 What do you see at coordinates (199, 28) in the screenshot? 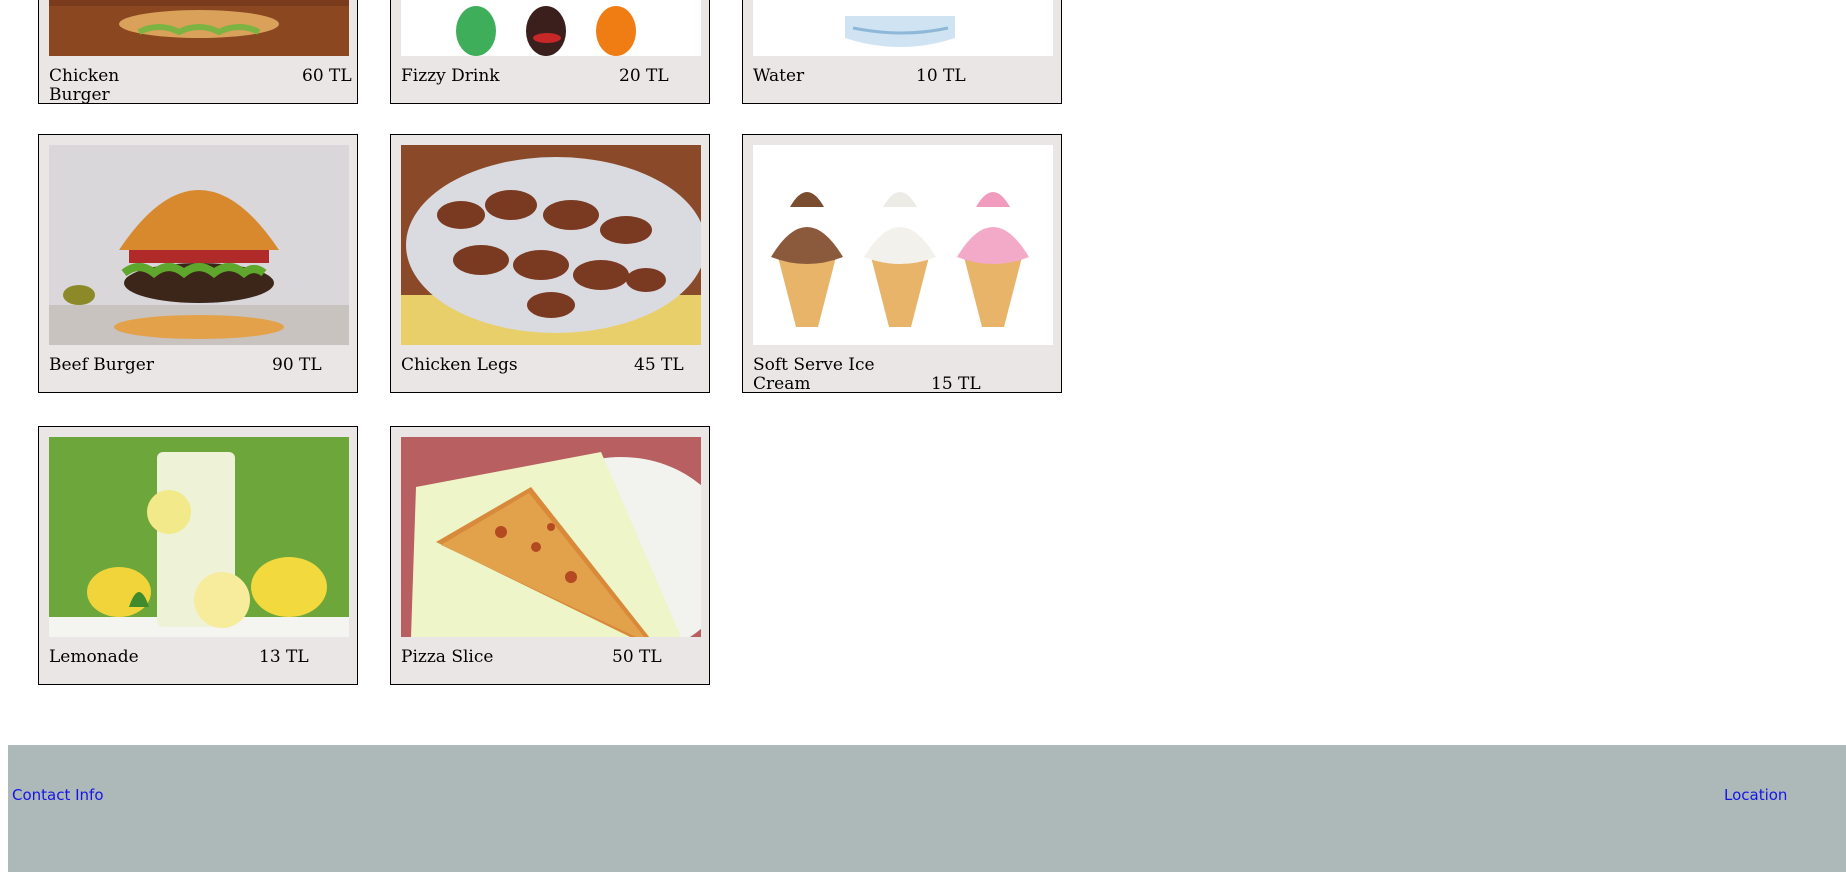
I see `chicken-burger-image` at bounding box center [199, 28].